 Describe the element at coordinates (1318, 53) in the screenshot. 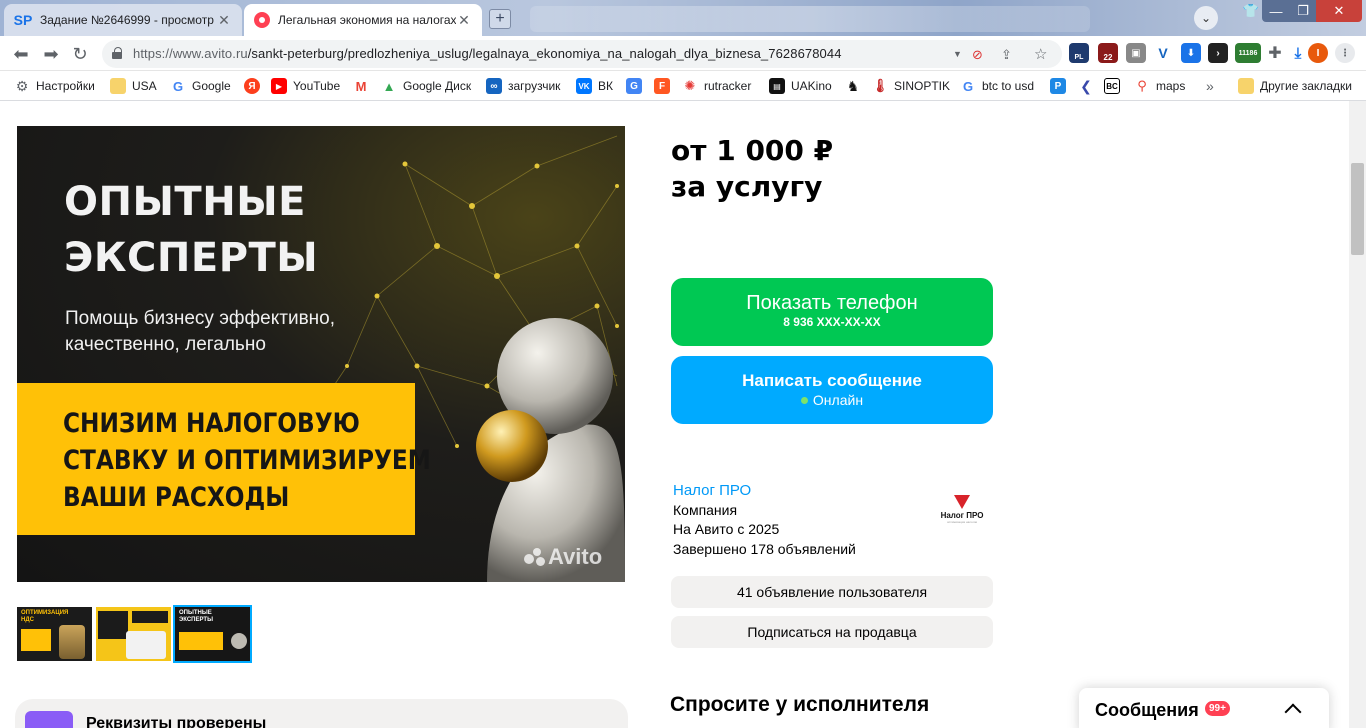

I see `profile-avatar-icon: I` at that location.